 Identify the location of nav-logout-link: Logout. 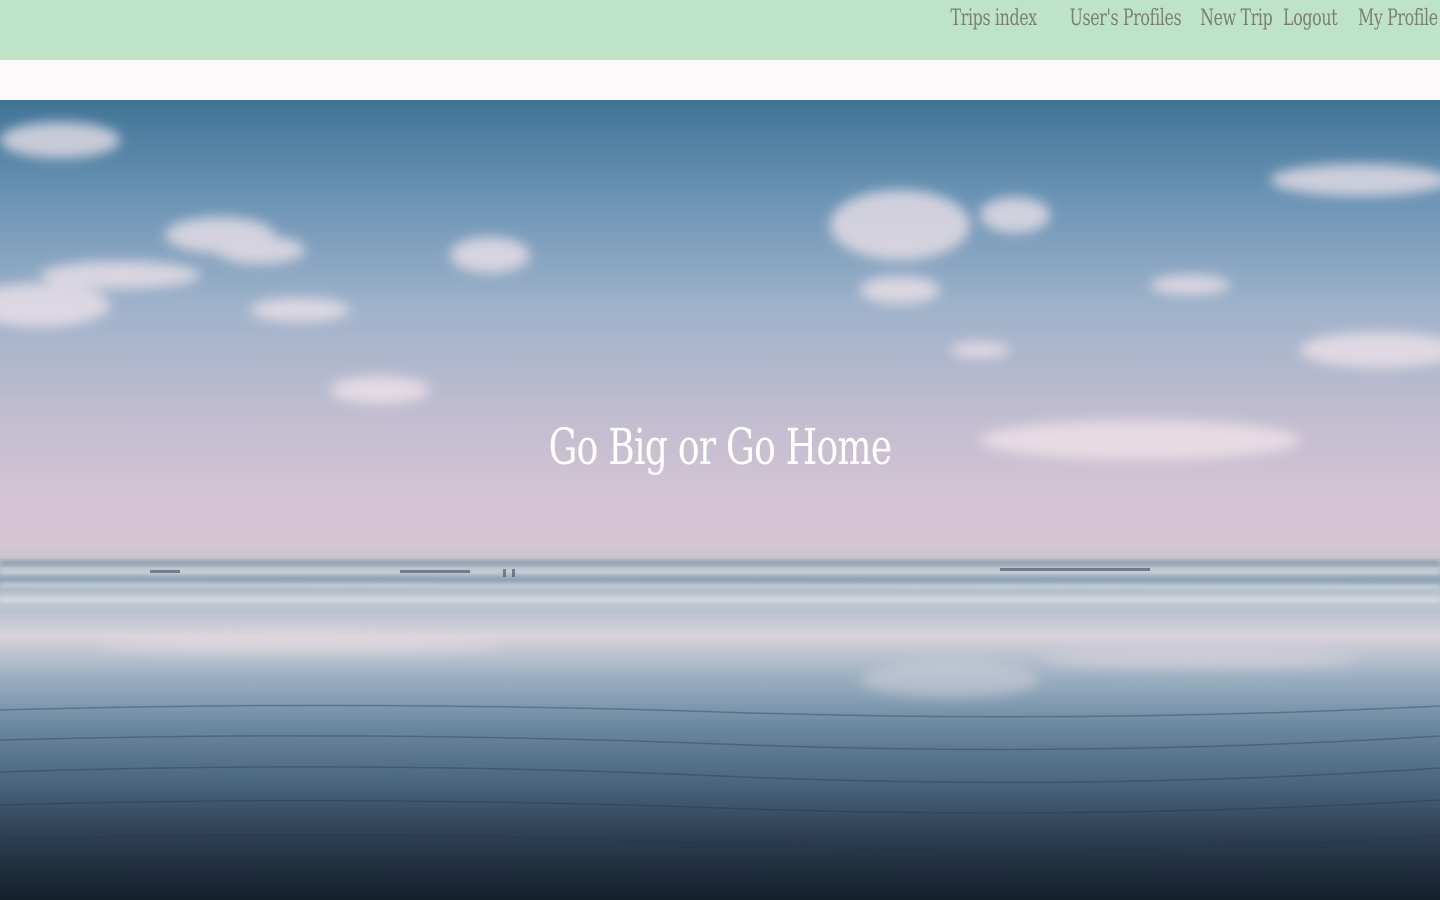
(1310, 18).